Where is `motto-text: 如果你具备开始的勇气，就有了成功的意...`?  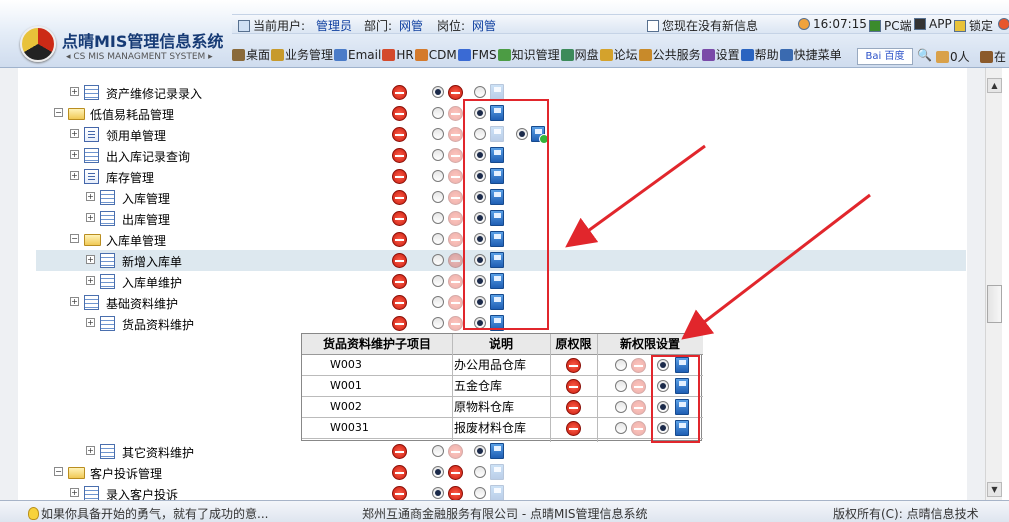 motto-text: 如果你具备开始的勇气，就有了成功的意... is located at coordinates (148, 513).